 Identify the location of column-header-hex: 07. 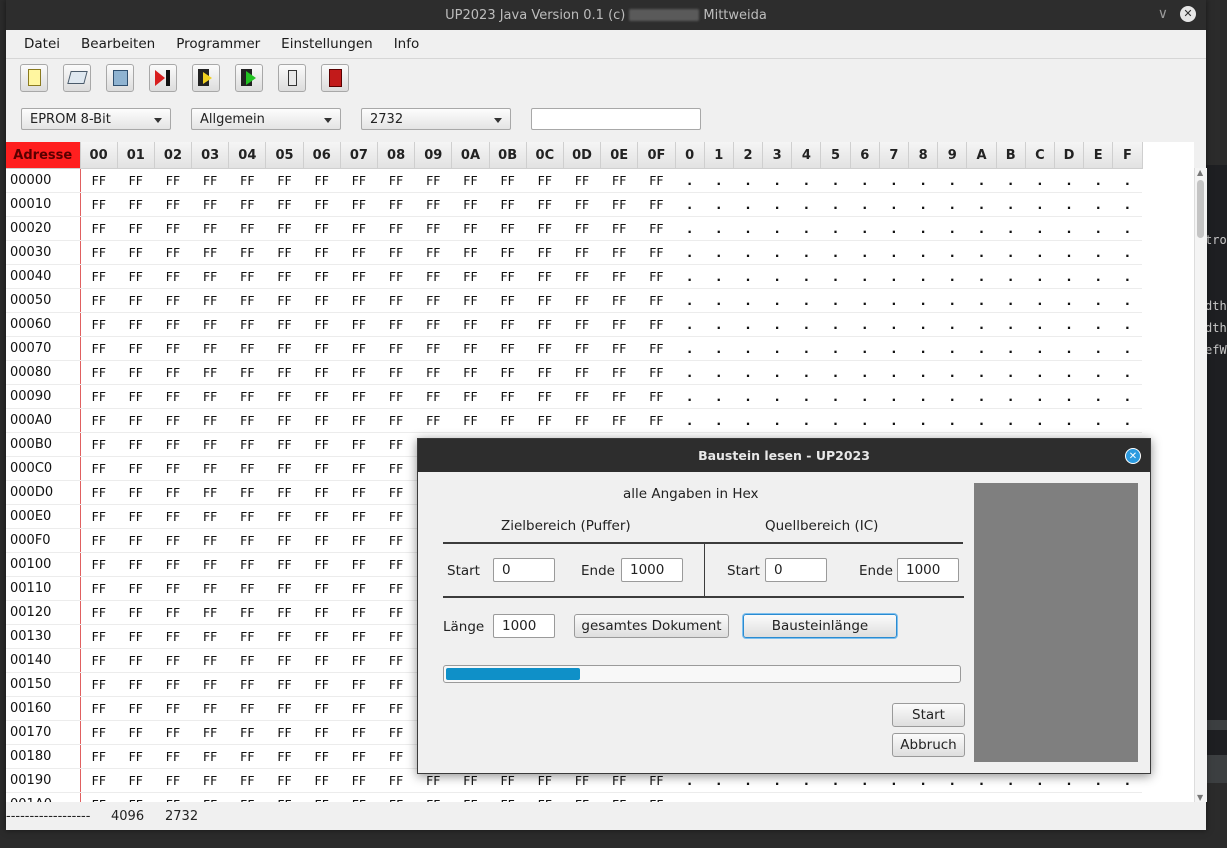
(359, 155).